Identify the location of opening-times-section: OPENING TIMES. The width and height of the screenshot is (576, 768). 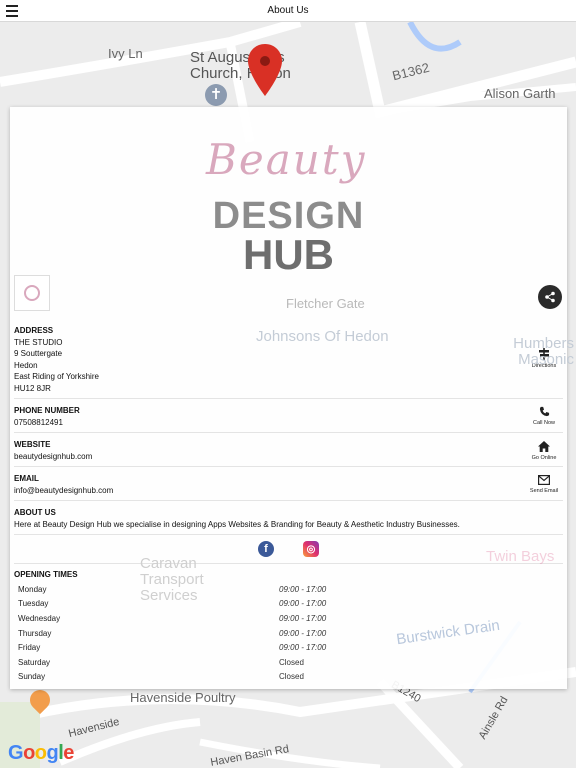
(288, 575).